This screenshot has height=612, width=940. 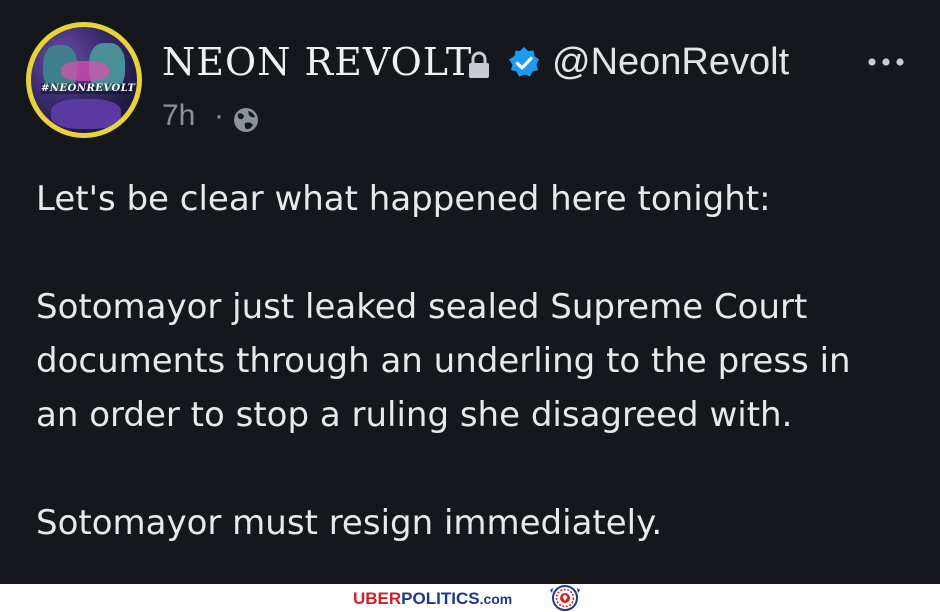 What do you see at coordinates (565, 598) in the screenshot?
I see `lion-crest-icon` at bounding box center [565, 598].